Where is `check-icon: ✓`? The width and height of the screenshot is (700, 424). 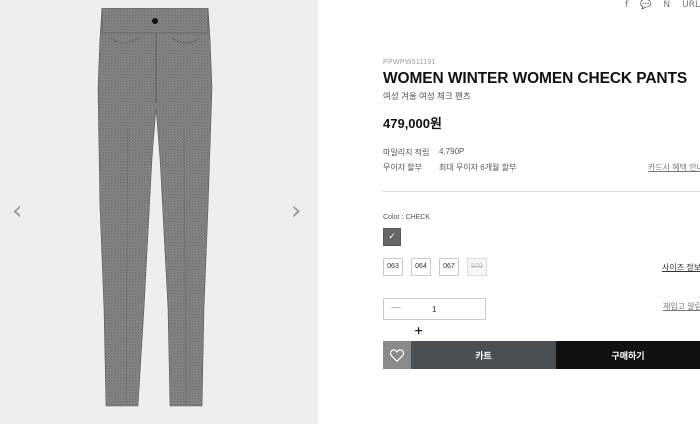
check-icon: ✓ is located at coordinates (392, 237).